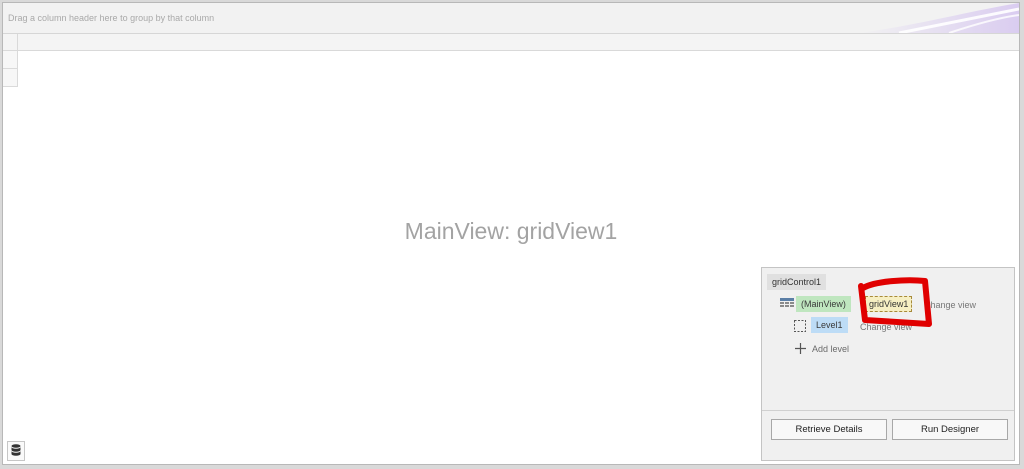 The width and height of the screenshot is (1024, 469). Describe the element at coordinates (787, 302) in the screenshot. I see `grid-view-icon` at that location.